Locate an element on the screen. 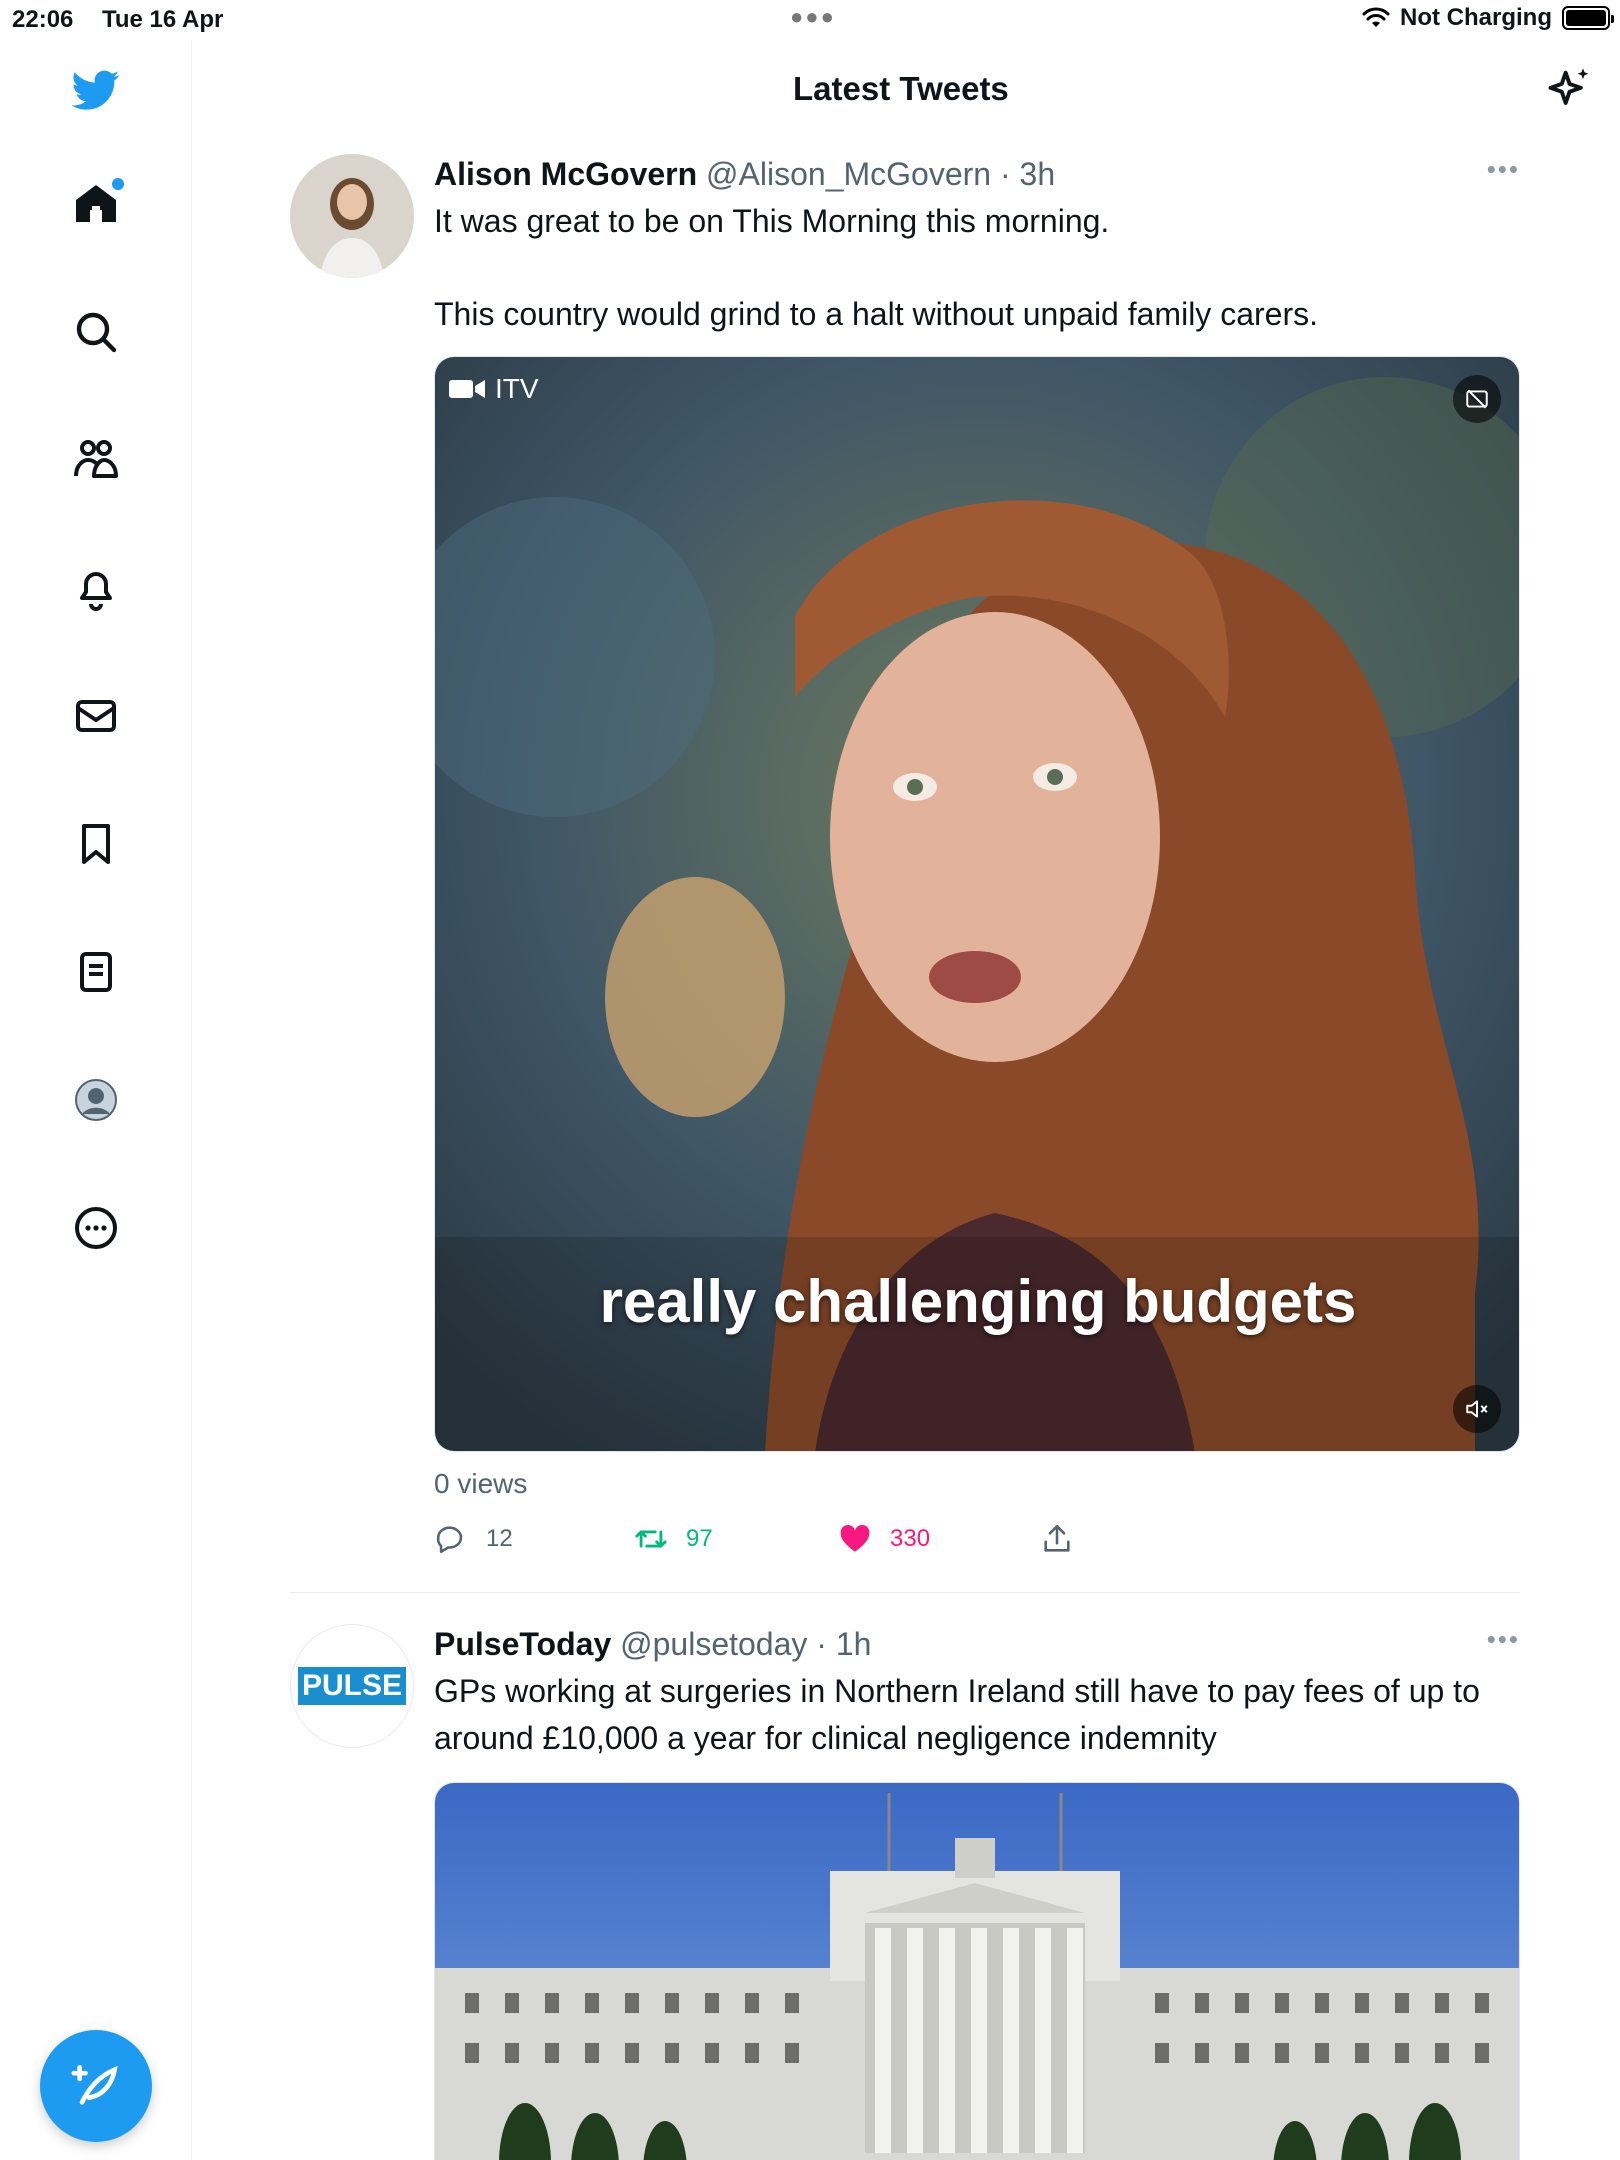 The width and height of the screenshot is (1620, 2160). profile-avatar-icon is located at coordinates (96, 1100).